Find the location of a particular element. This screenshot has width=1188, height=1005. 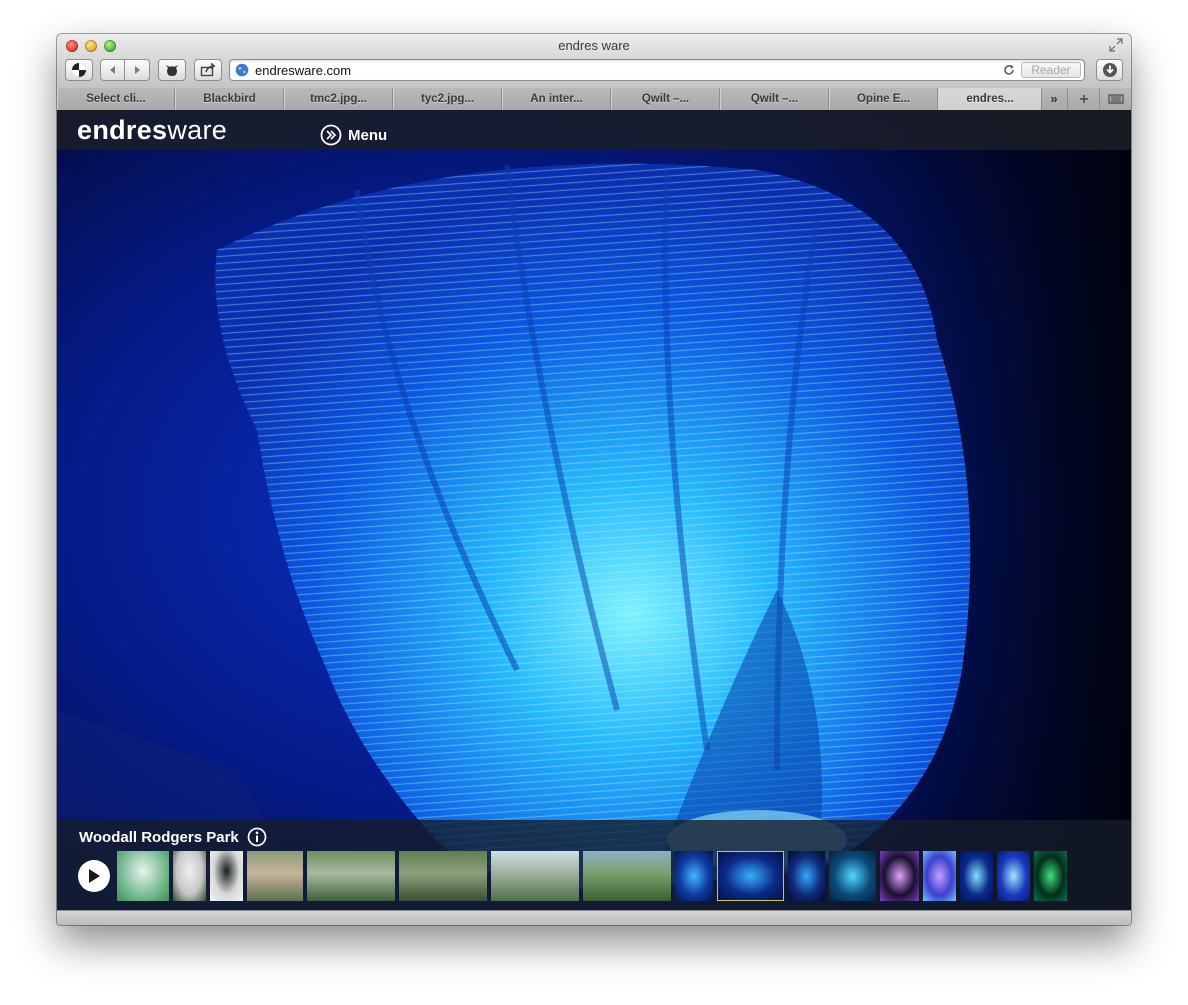

plus-icon is located at coordinates (1083, 99).